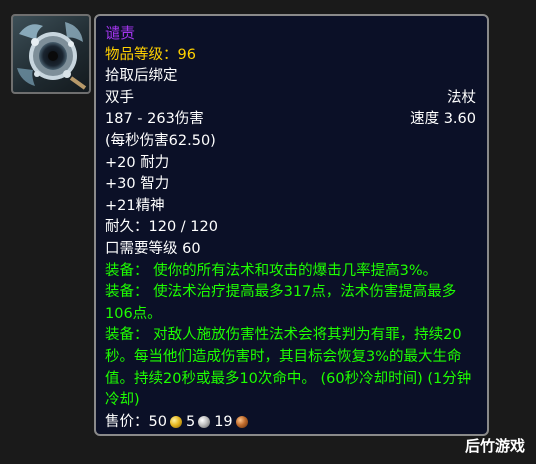 The height and width of the screenshot is (464, 536). I want to click on item-name: 谴责, so click(291, 34).